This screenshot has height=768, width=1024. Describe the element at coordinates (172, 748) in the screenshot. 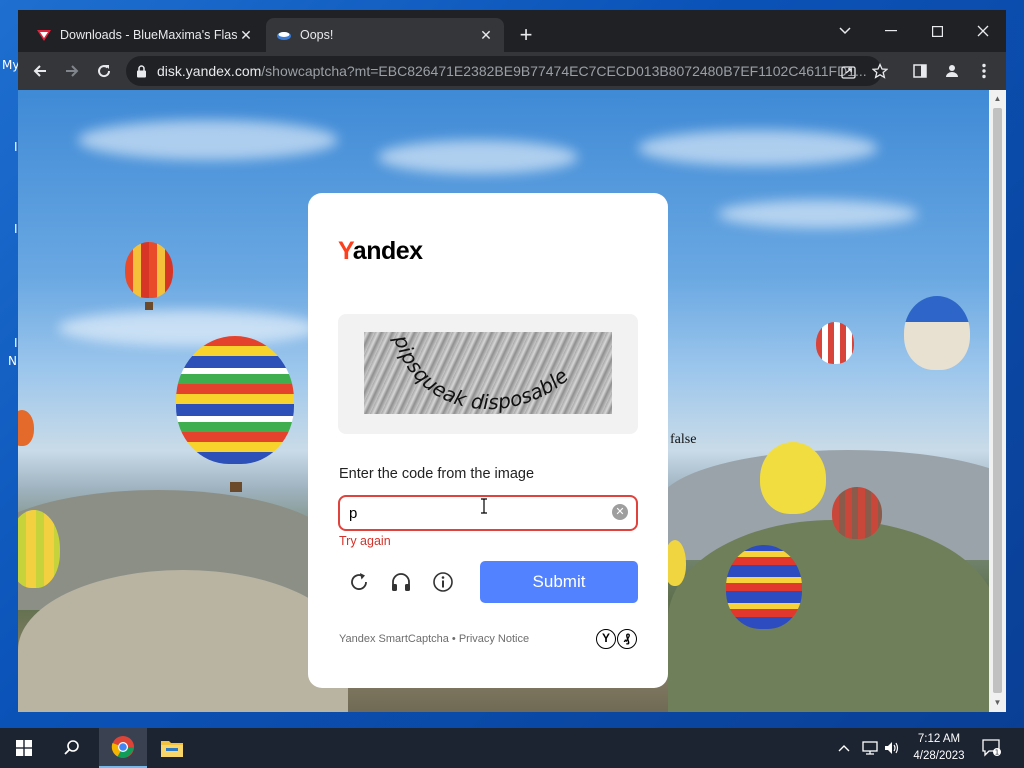

I see `file-explorer-icon` at that location.